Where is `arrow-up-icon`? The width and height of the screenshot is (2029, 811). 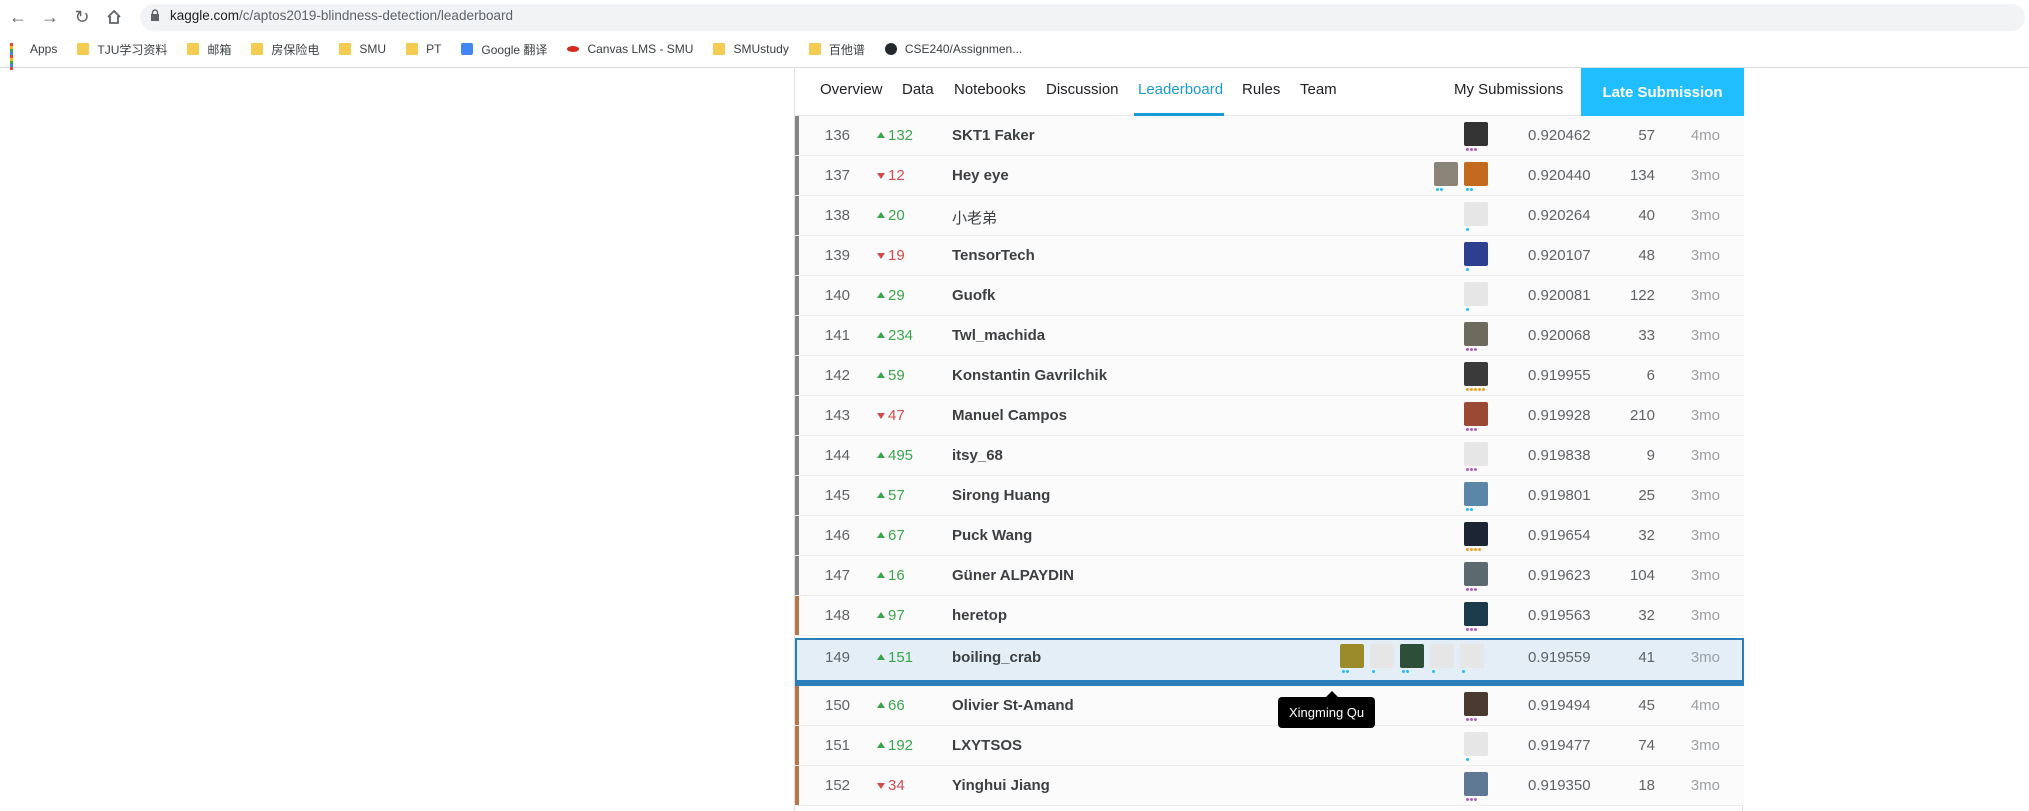
arrow-up-icon is located at coordinates (881, 615).